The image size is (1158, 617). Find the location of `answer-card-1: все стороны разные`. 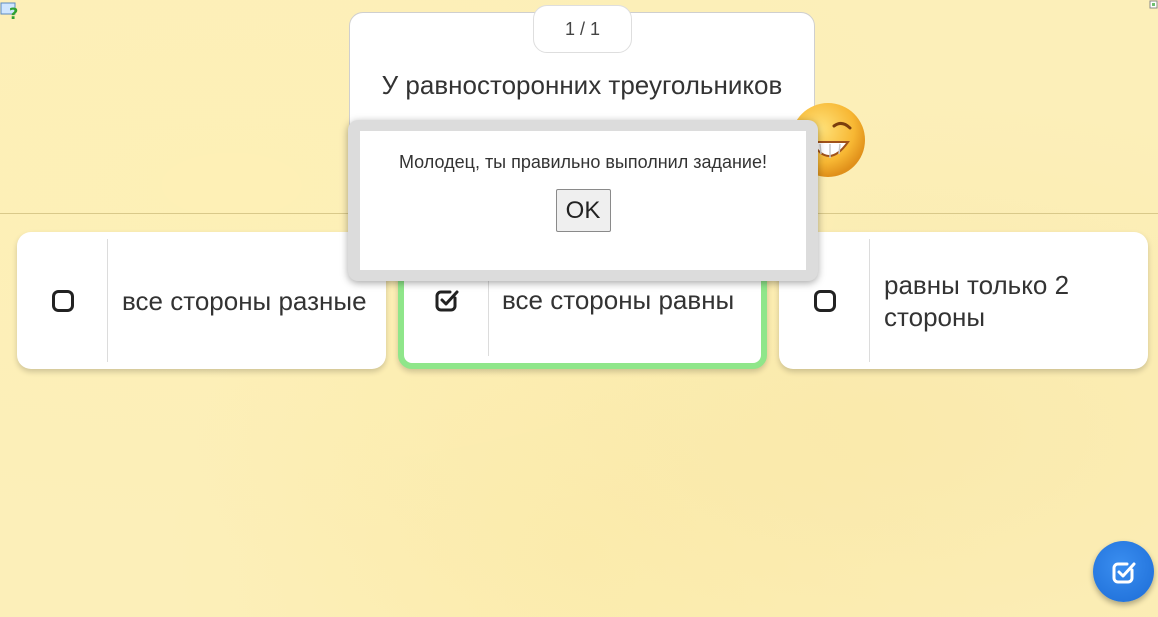

answer-card-1: все стороны разные is located at coordinates (201, 300).